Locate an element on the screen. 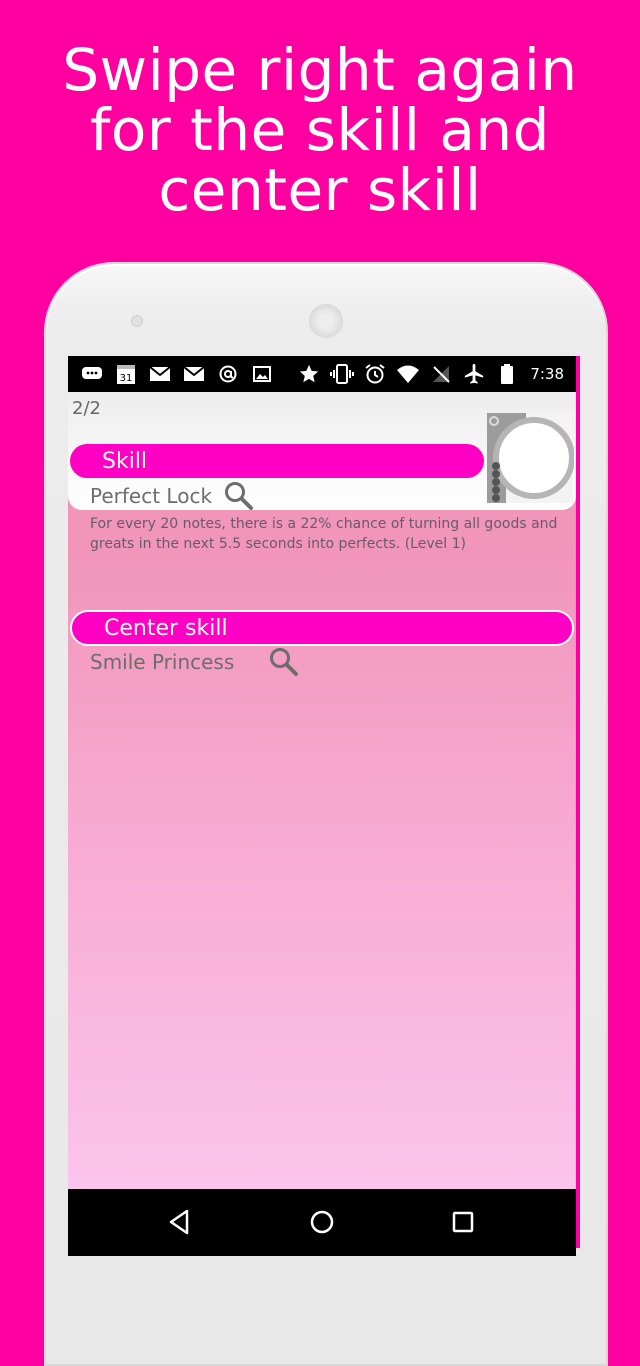 The width and height of the screenshot is (640, 1366). page-indicator: 2/2 is located at coordinates (86, 408).